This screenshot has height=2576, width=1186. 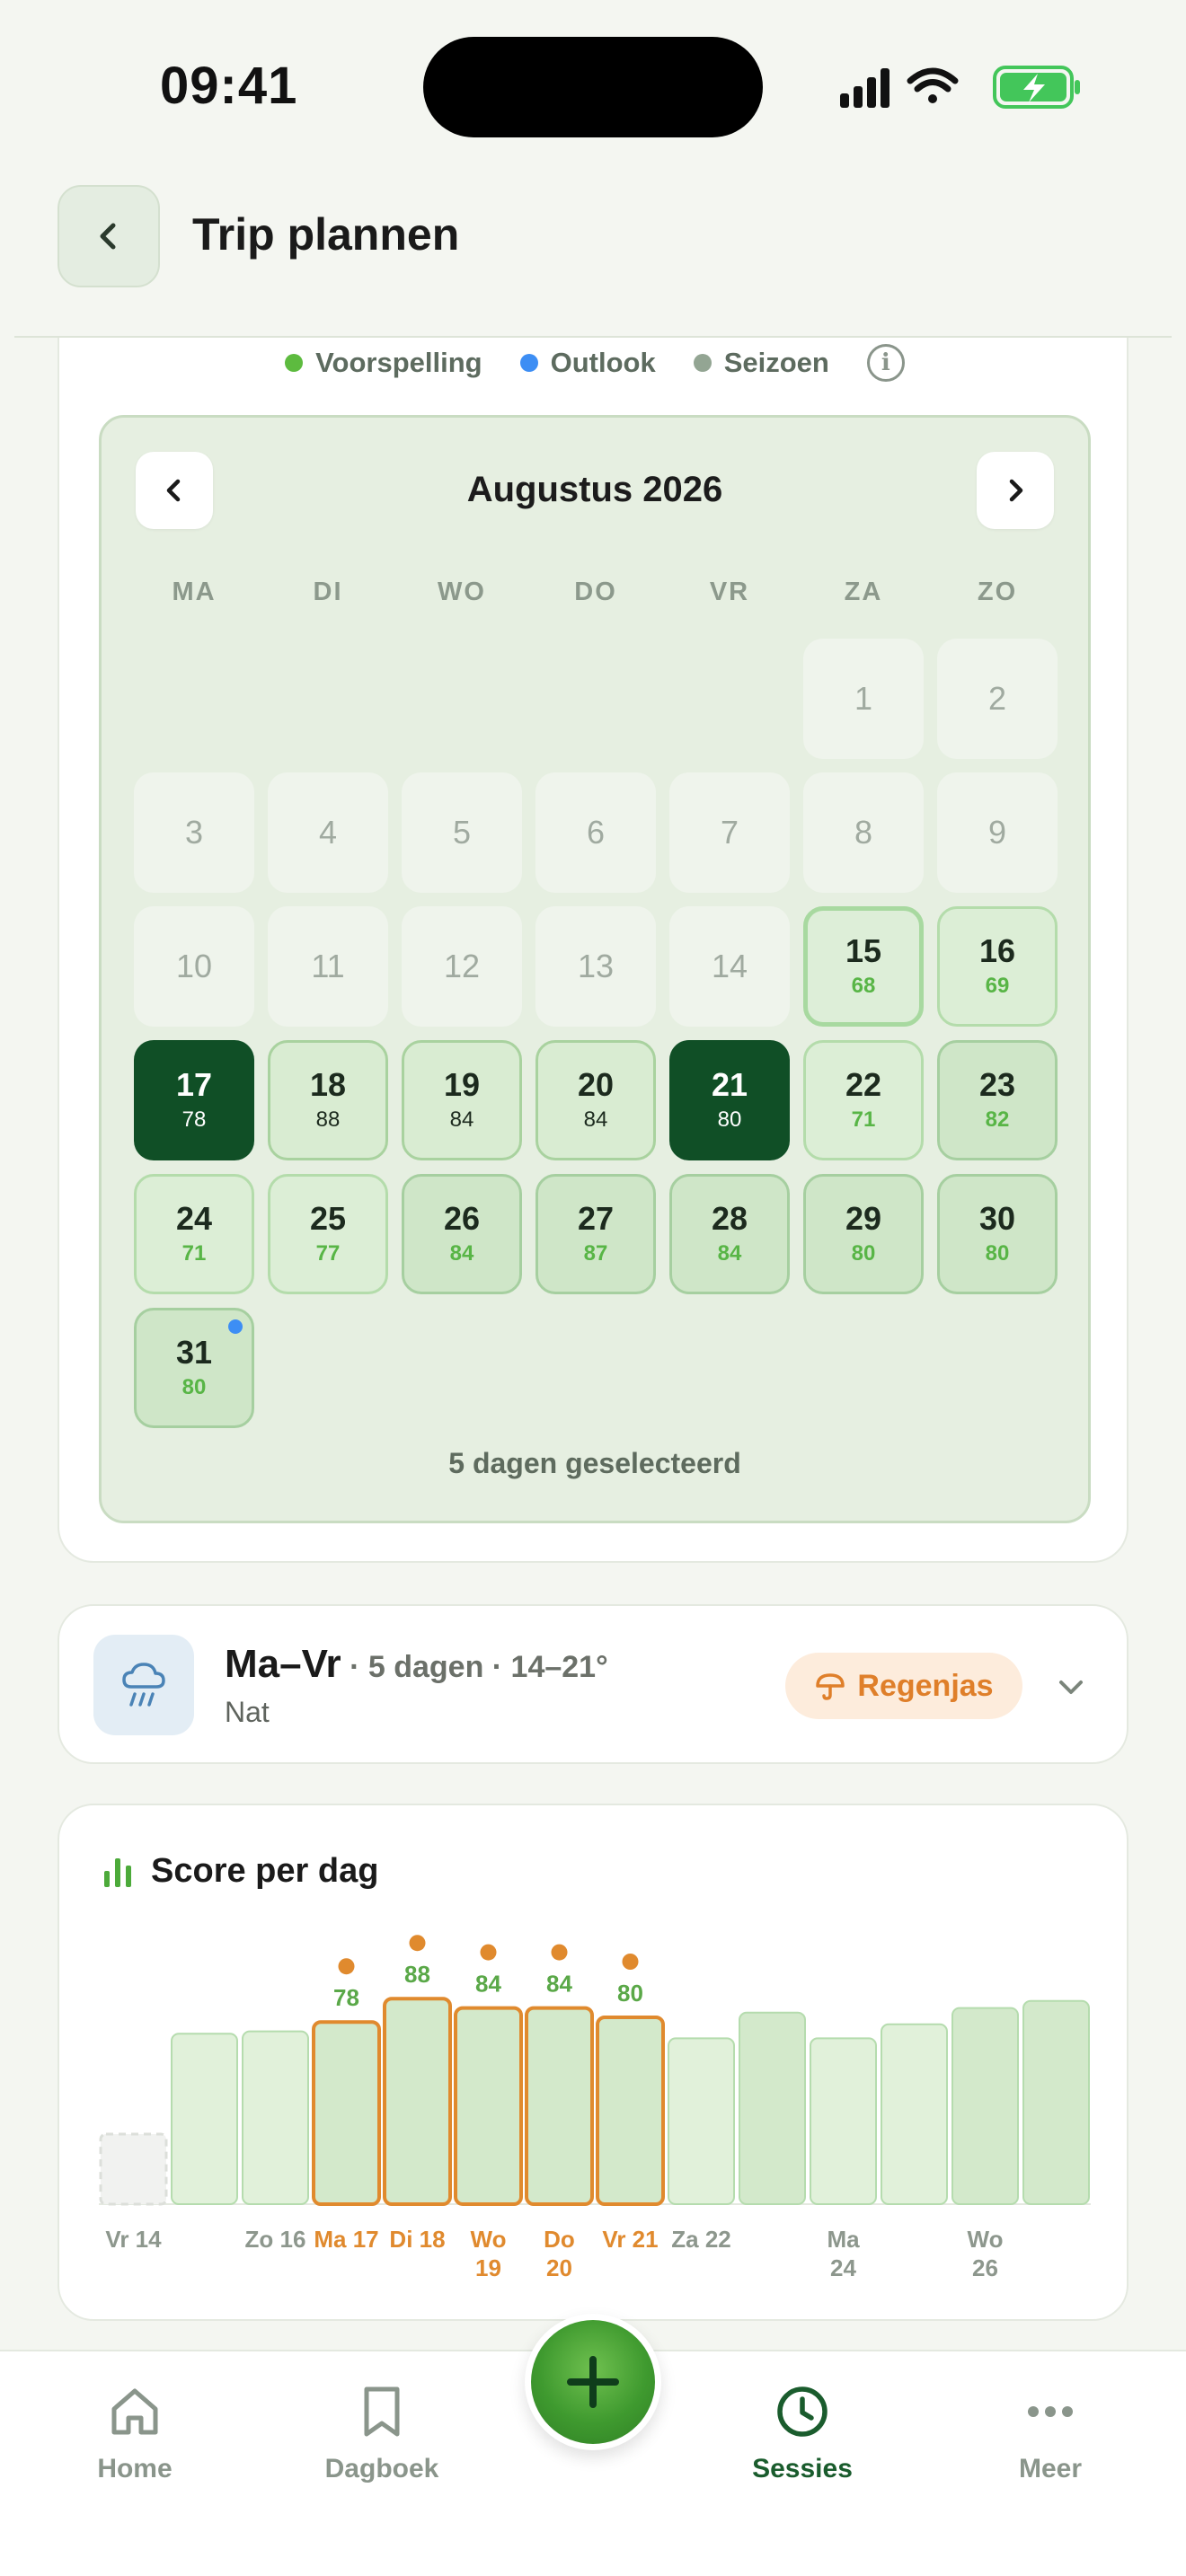 What do you see at coordinates (595, 1234) in the screenshot?
I see `calendar-day-27: 27 87` at bounding box center [595, 1234].